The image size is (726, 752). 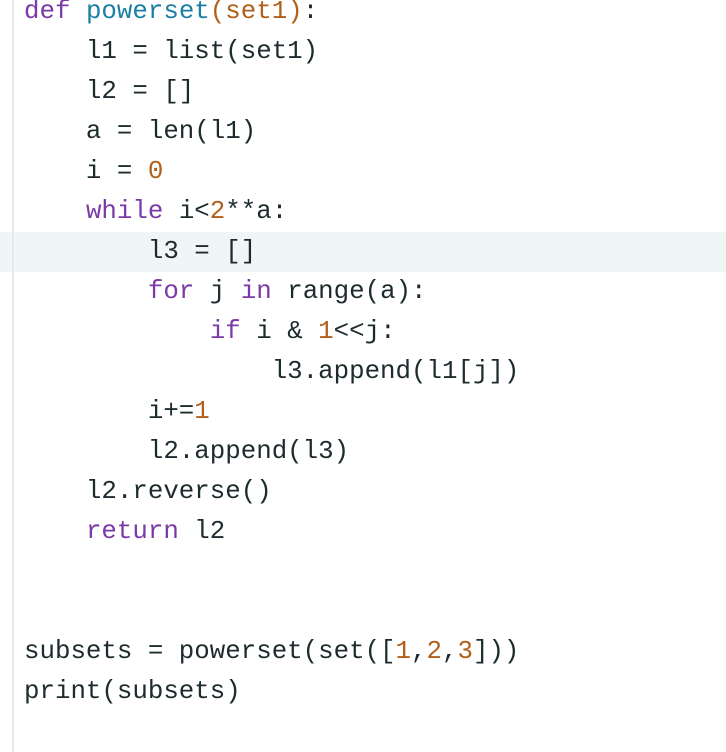 What do you see at coordinates (363, 16) in the screenshot?
I see `code-line: def powerset(set1):` at bounding box center [363, 16].